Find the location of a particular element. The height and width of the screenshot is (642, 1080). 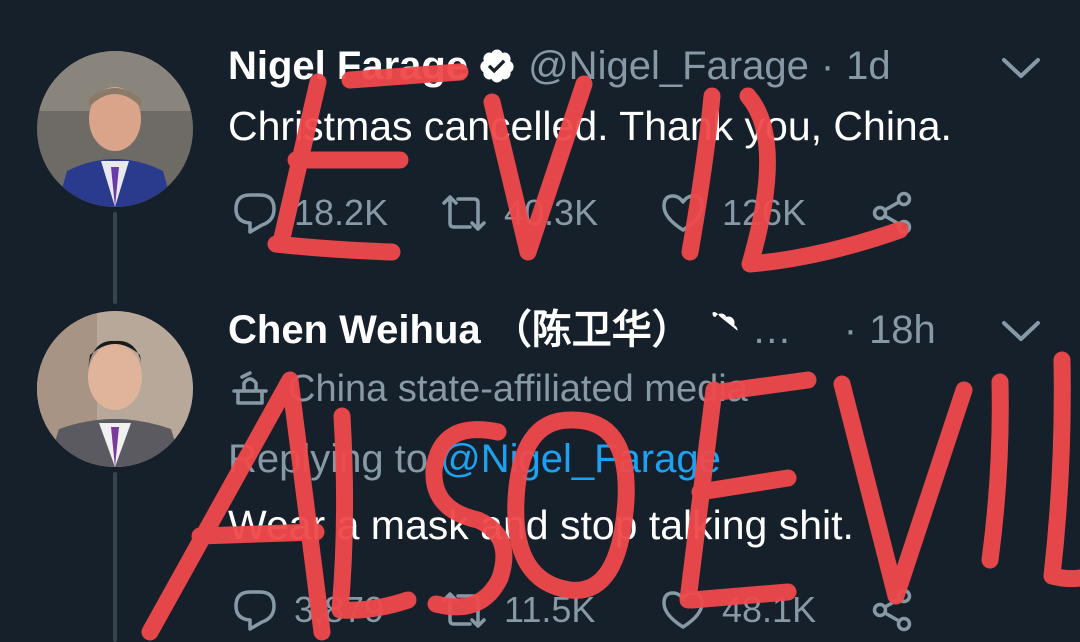

state-media-label: China state-affiliated media is located at coordinates (488, 389).